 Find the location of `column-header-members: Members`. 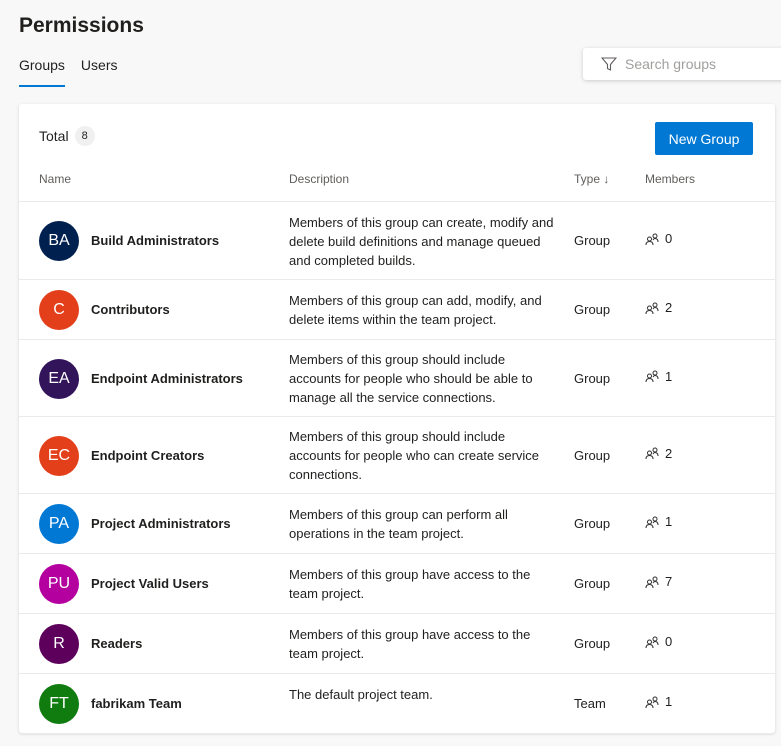

column-header-members: Members is located at coordinates (670, 179).